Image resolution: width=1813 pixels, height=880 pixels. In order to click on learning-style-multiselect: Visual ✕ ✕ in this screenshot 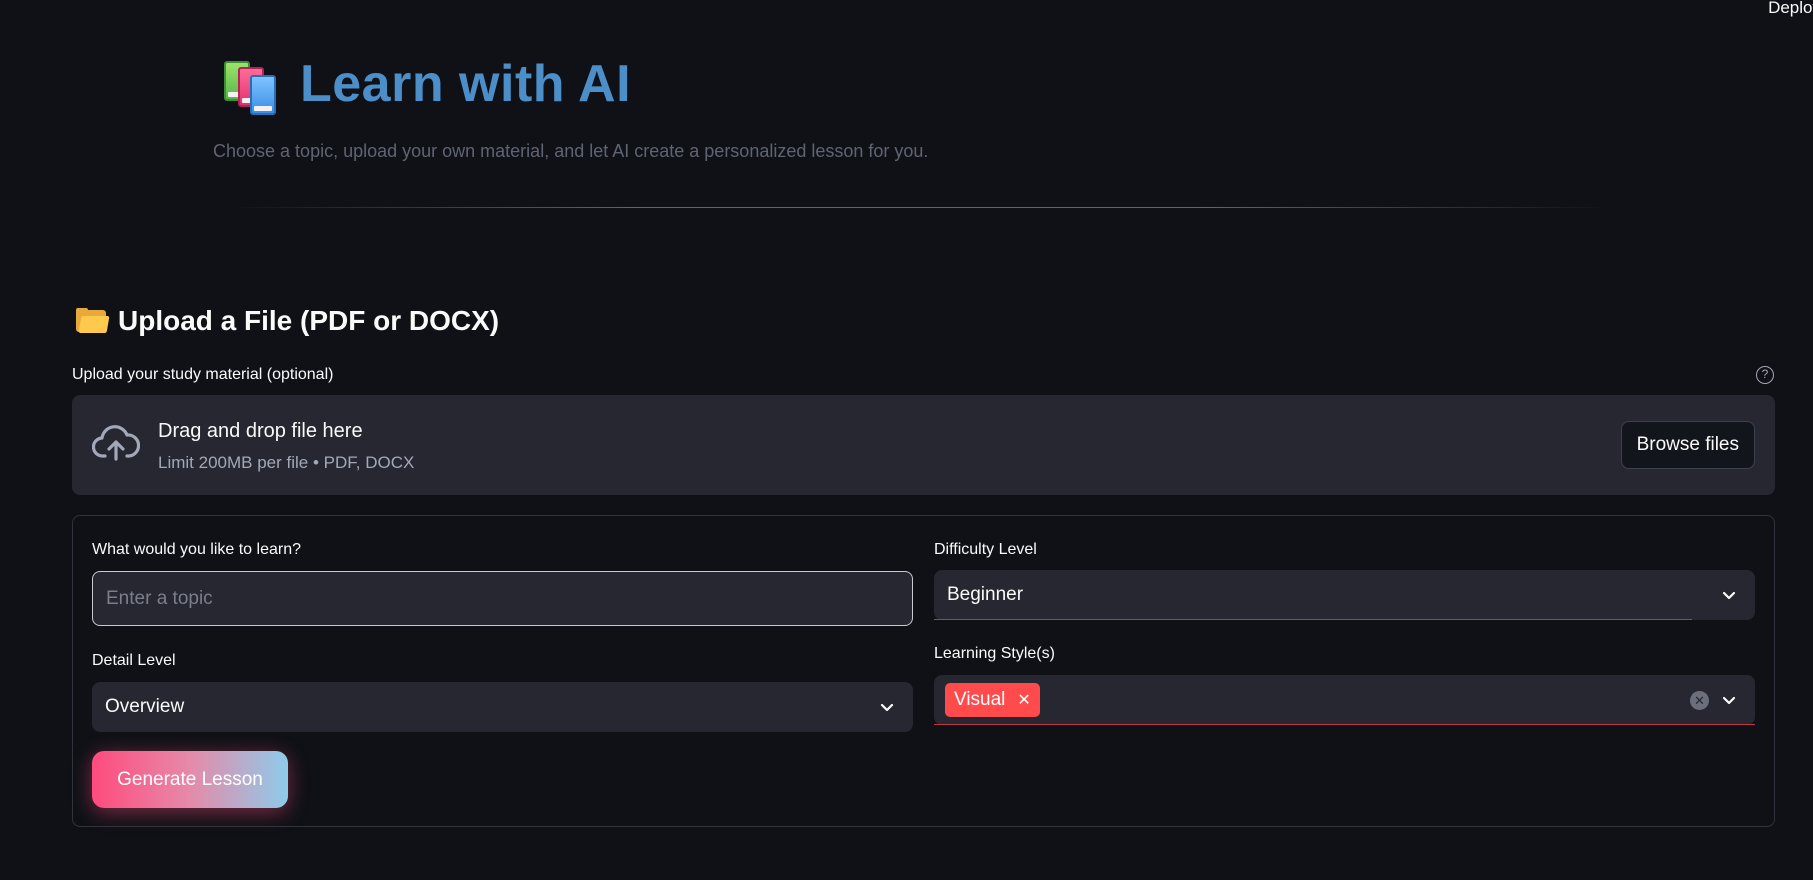, I will do `click(1344, 700)`.